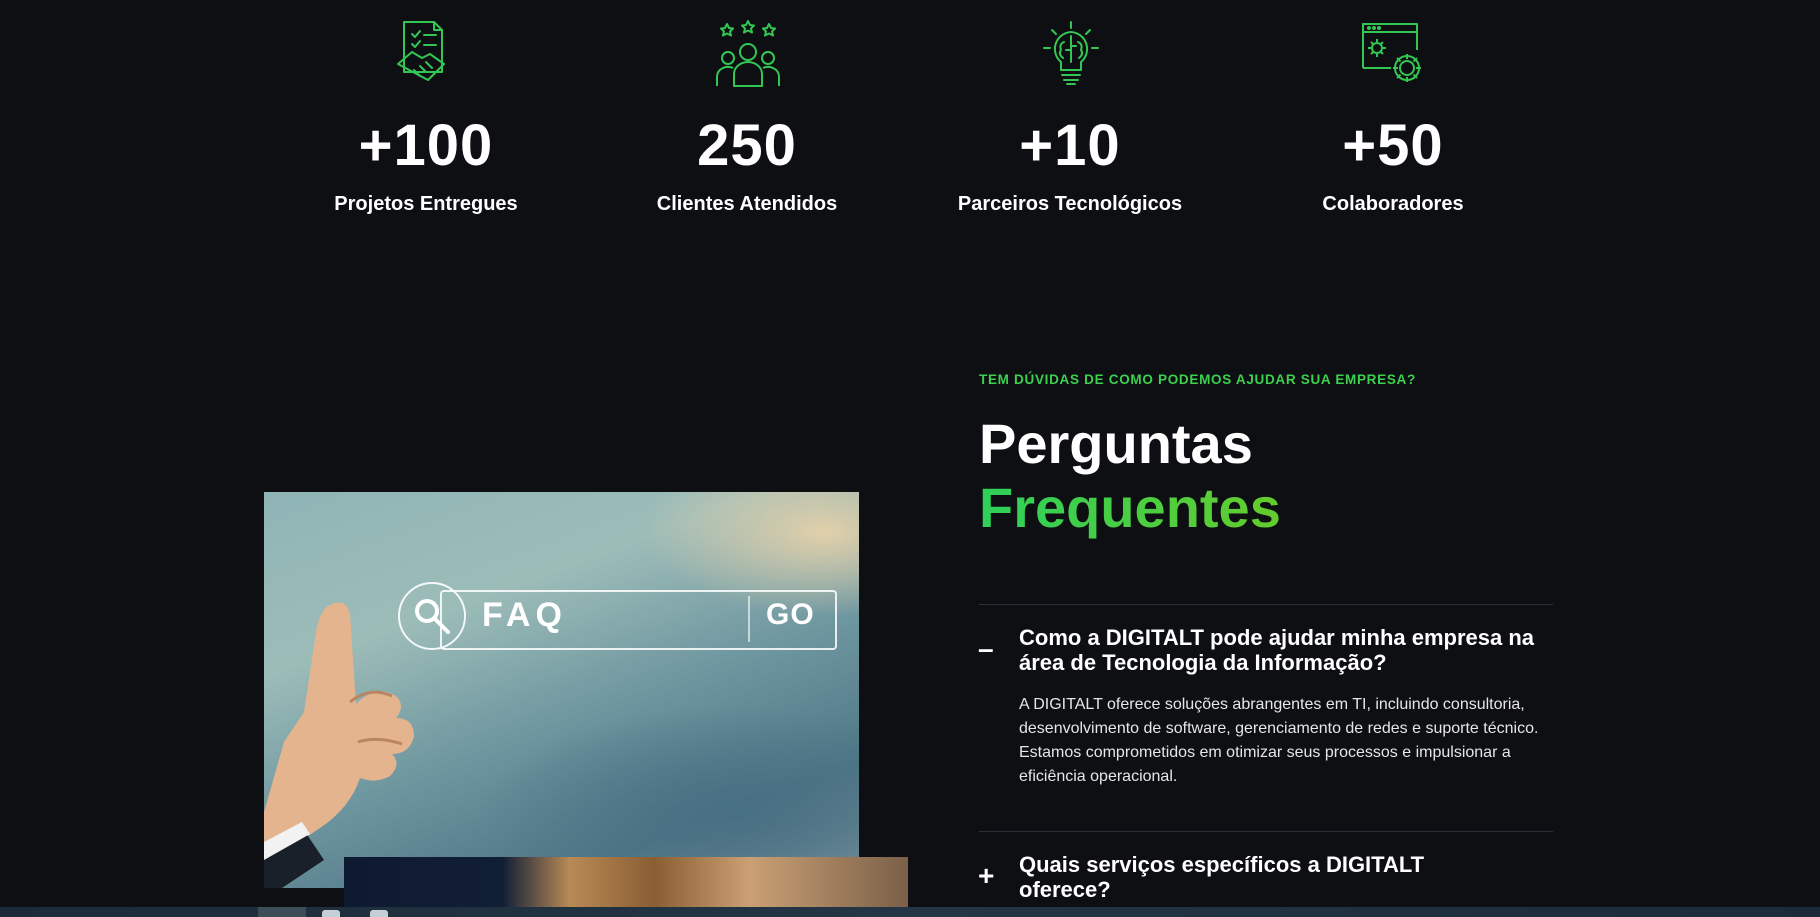  I want to click on faq-illustration-image: FAQ GO, so click(561, 690).